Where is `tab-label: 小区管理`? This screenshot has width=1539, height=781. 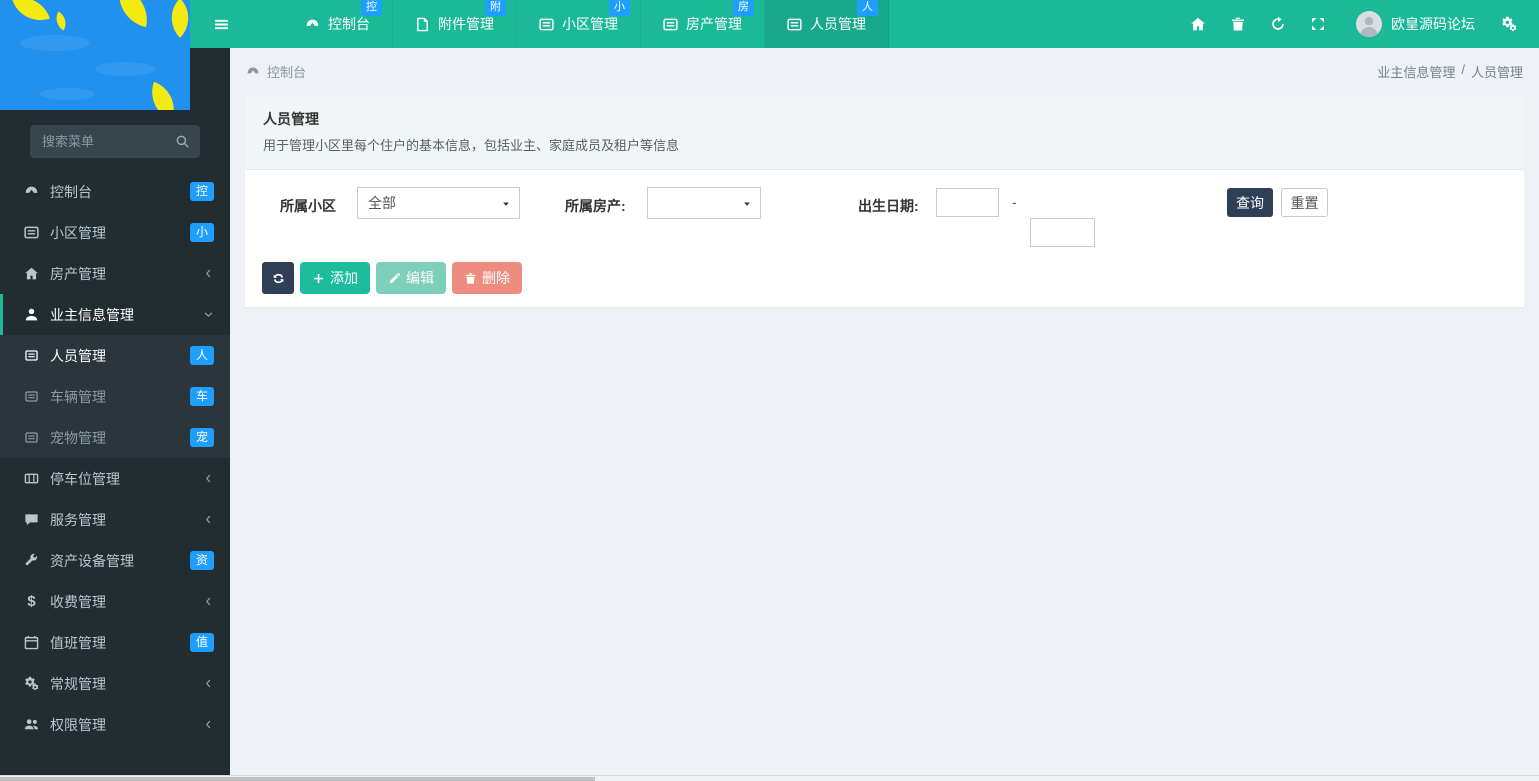
tab-label: 小区管理 is located at coordinates (590, 24).